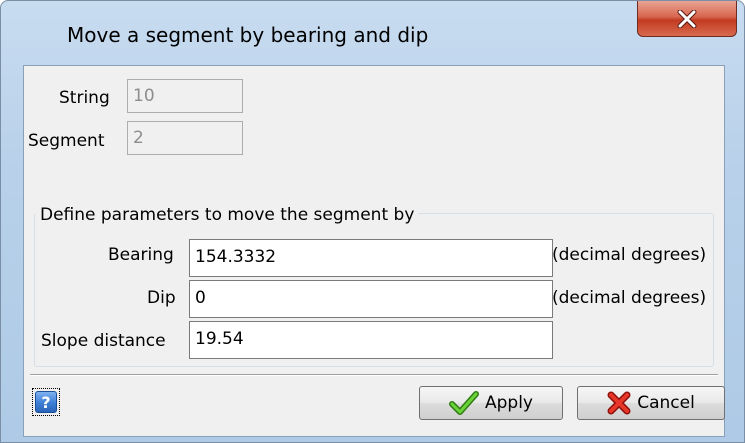 The height and width of the screenshot is (443, 745). I want to click on bearing-unit: (decimal degrees), so click(629, 255).